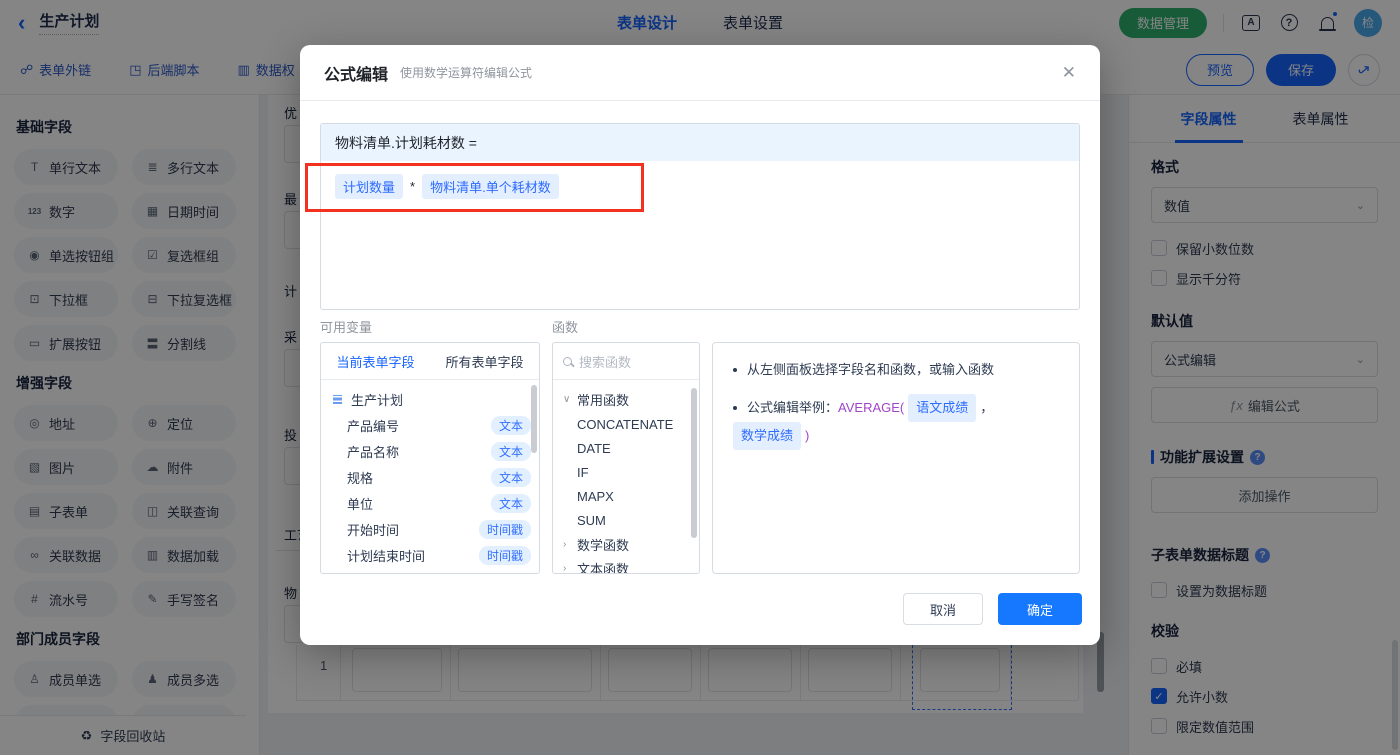  What do you see at coordinates (871, 407) in the screenshot?
I see `function-name-text: AVERAGE(` at bounding box center [871, 407].